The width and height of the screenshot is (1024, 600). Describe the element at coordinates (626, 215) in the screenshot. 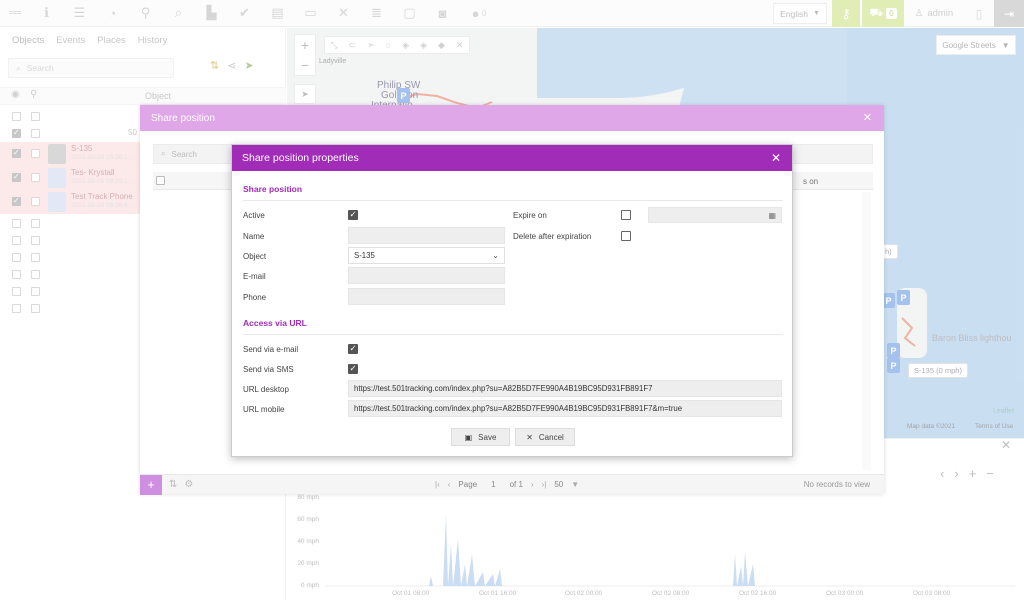

I see `expire-on-checkbox` at that location.